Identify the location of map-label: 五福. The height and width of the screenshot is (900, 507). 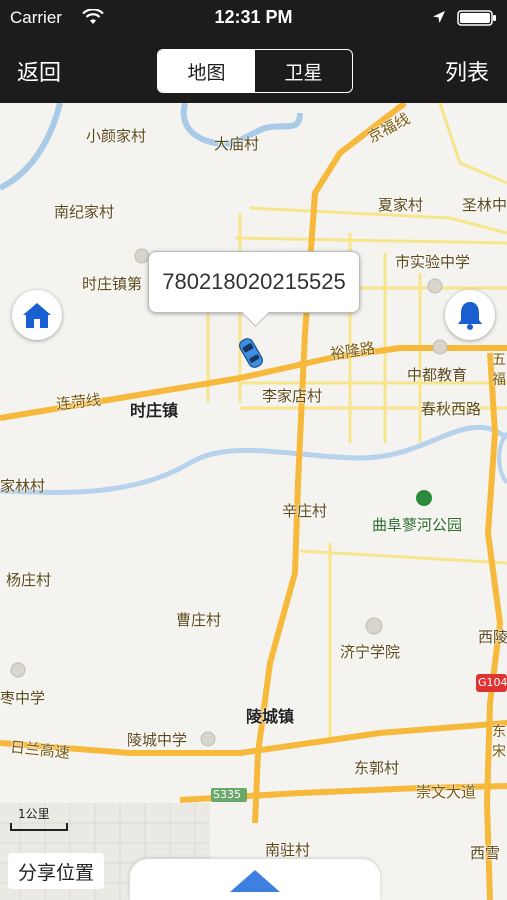
(499, 370).